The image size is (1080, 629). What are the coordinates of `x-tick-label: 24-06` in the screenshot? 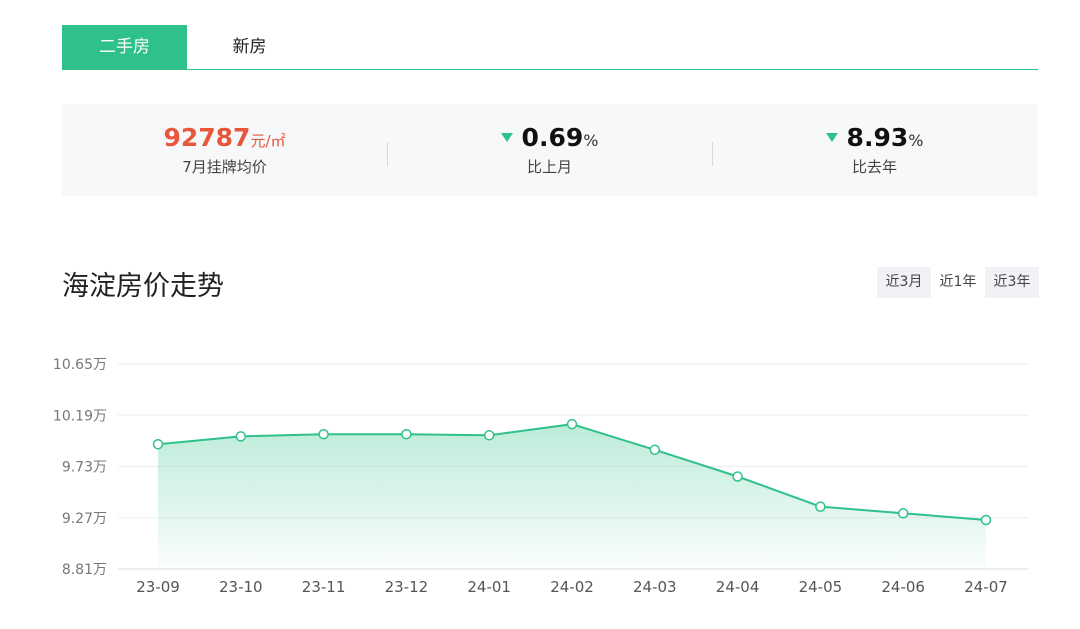 It's located at (903, 587).